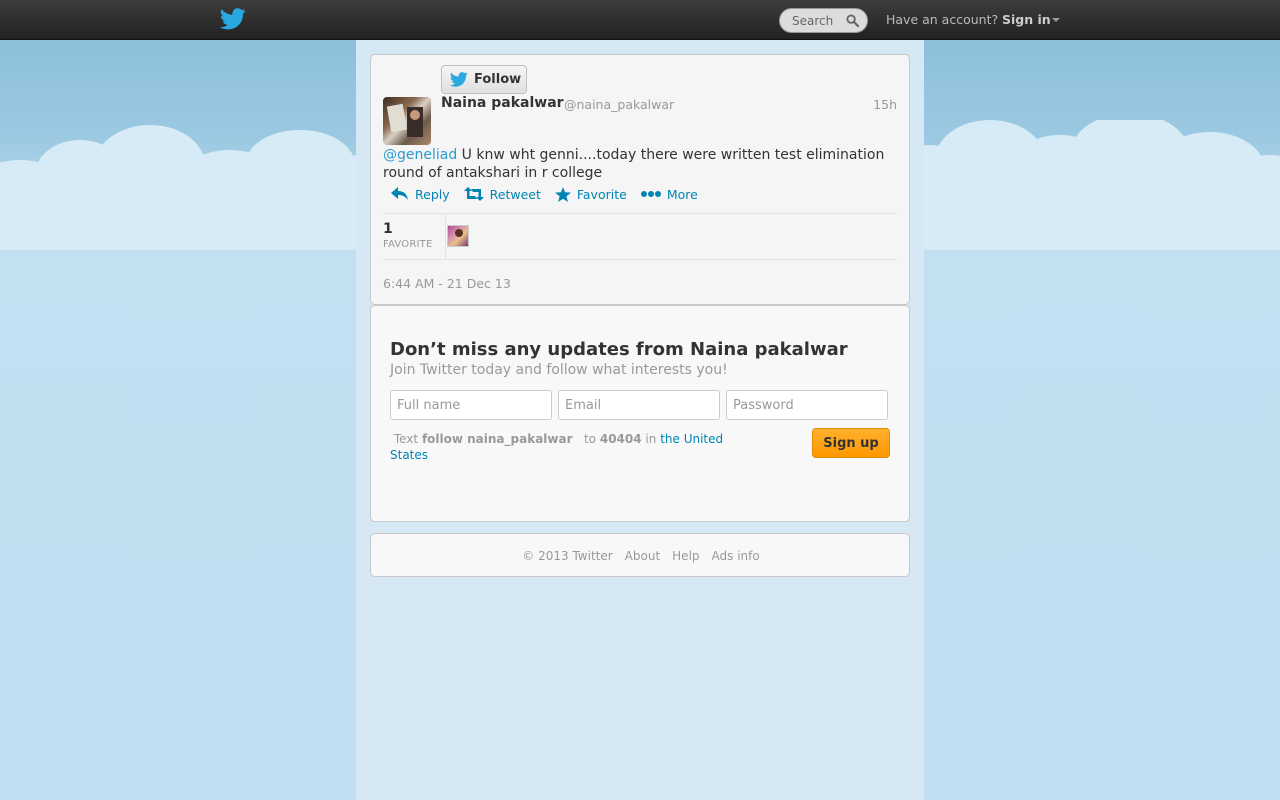  What do you see at coordinates (1026, 19) in the screenshot?
I see `sign-in-link: Sign in` at bounding box center [1026, 19].